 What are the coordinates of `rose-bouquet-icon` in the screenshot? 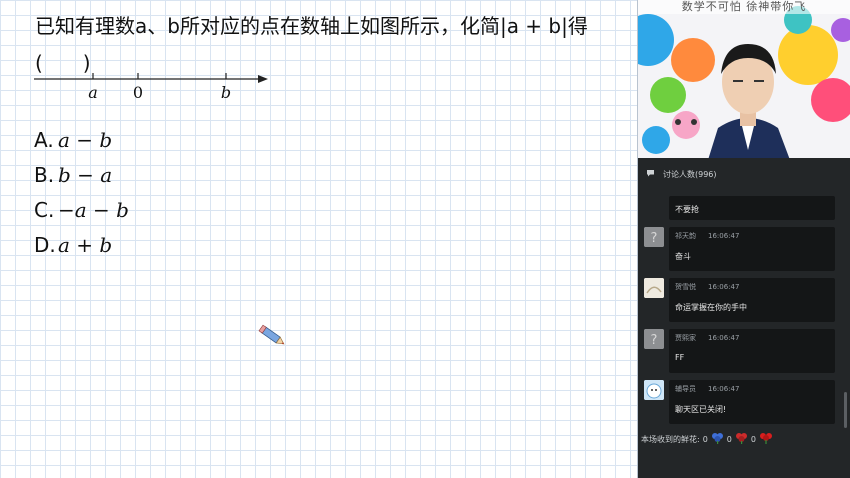 It's located at (766, 439).